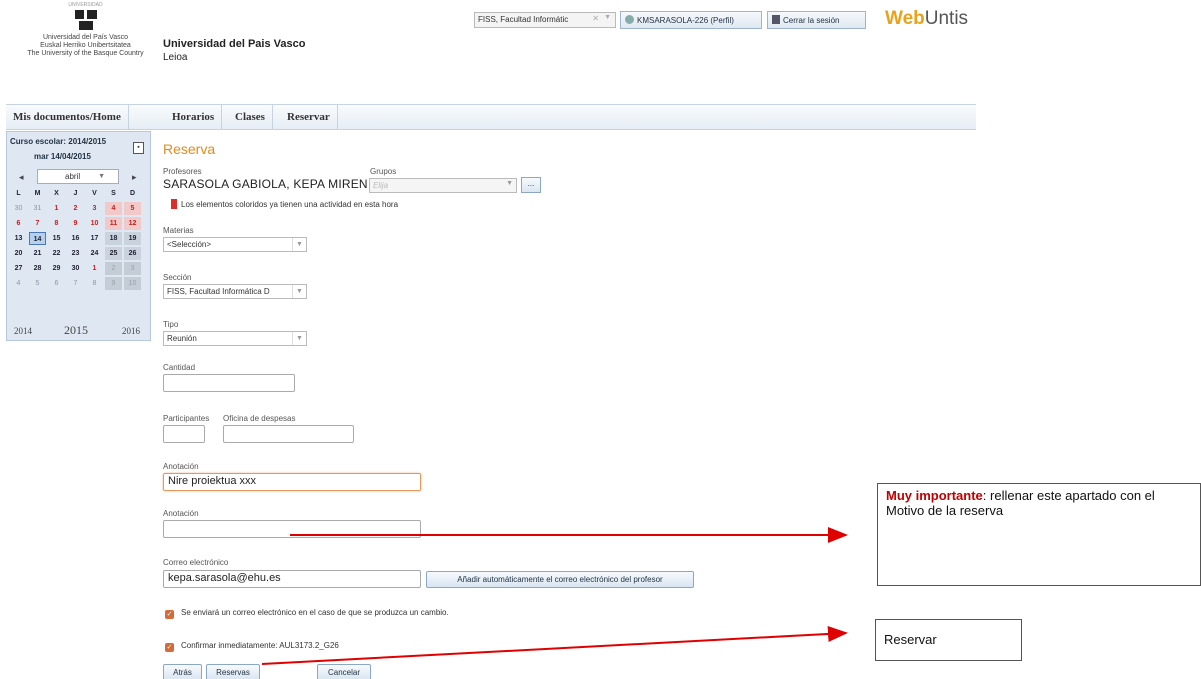 Image resolution: width=1201 pixels, height=679 pixels. I want to click on arrow-to-reserve, so click(554, 645).